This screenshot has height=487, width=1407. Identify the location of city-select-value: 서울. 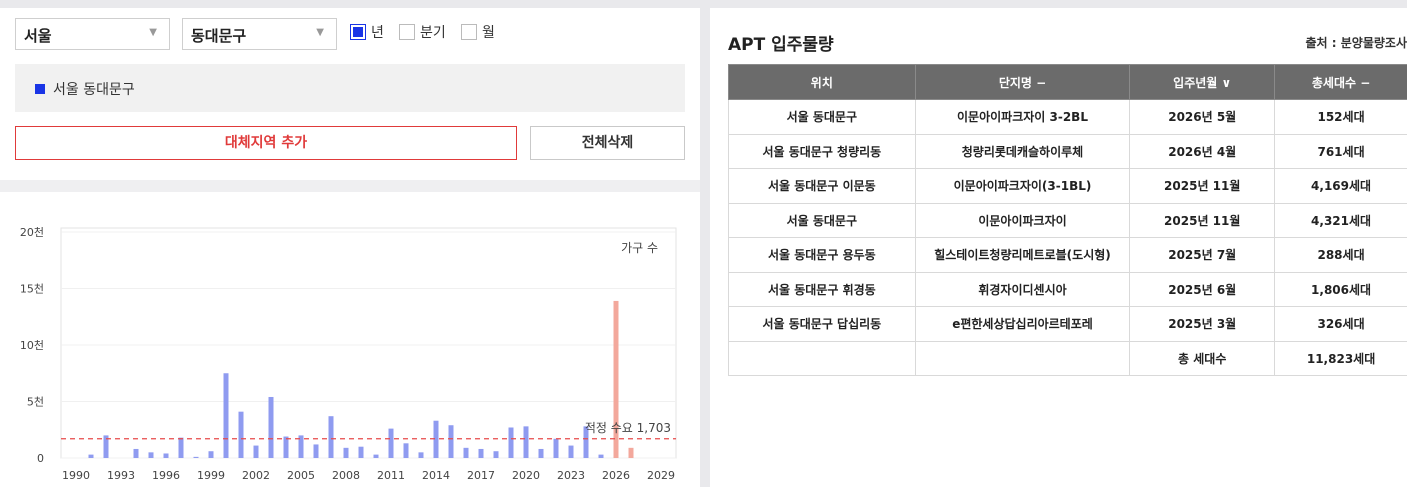
(38, 36).